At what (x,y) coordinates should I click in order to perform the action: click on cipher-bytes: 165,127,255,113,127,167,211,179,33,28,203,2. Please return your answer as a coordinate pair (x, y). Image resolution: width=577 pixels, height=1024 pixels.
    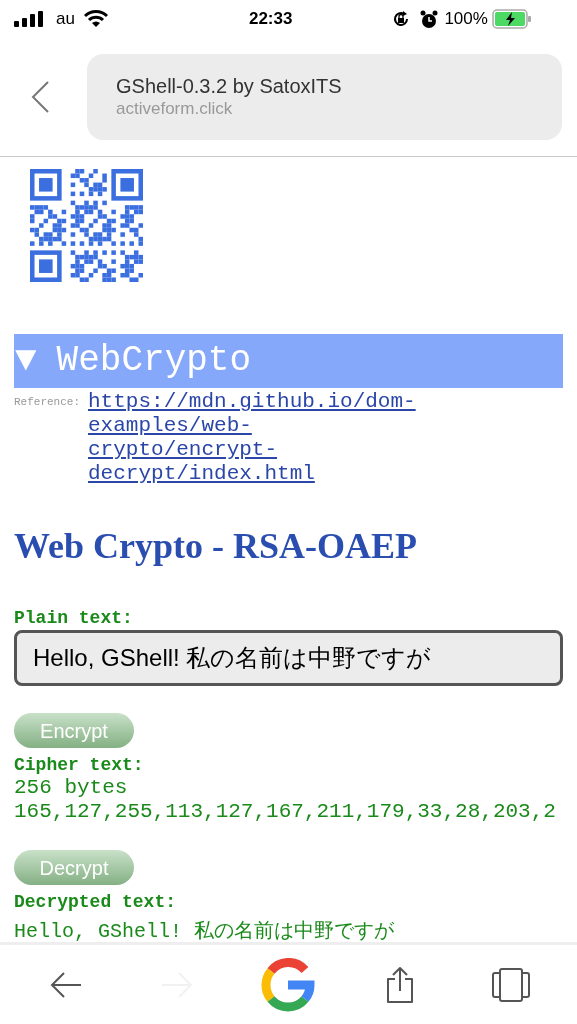
    Looking at the image, I should click on (285, 812).